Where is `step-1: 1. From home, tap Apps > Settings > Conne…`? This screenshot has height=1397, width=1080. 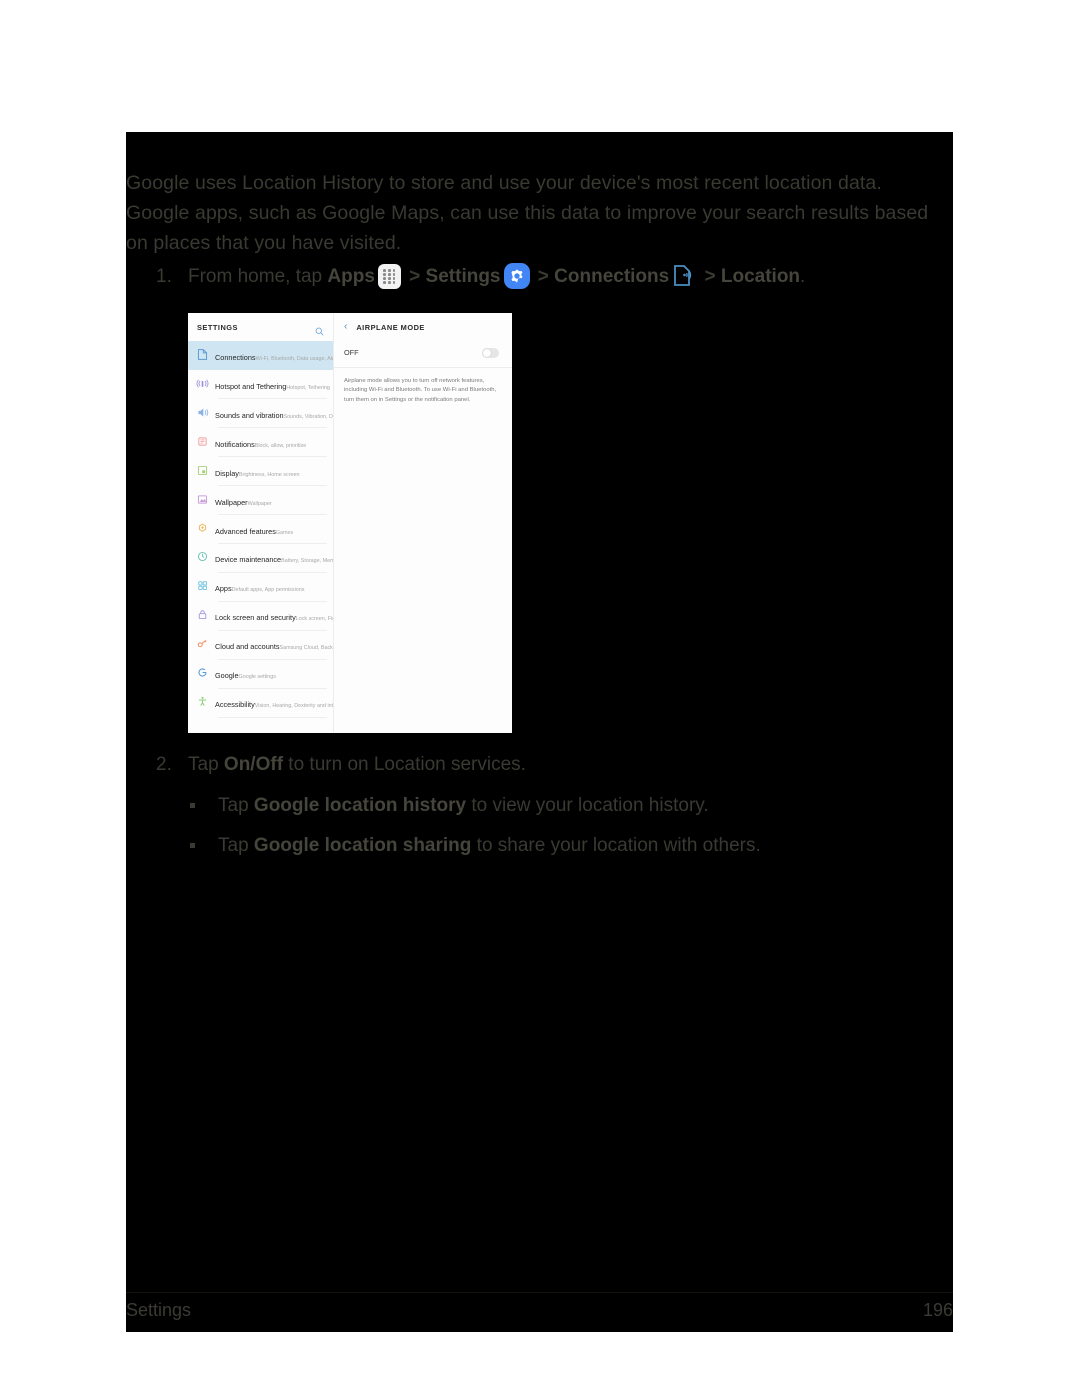 step-1: 1. From home, tap Apps > Settings > Conne… is located at coordinates (551, 276).